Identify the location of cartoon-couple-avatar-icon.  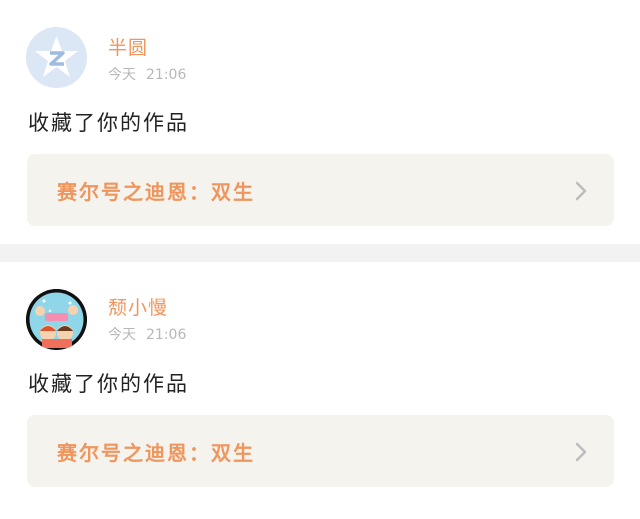
(56, 319).